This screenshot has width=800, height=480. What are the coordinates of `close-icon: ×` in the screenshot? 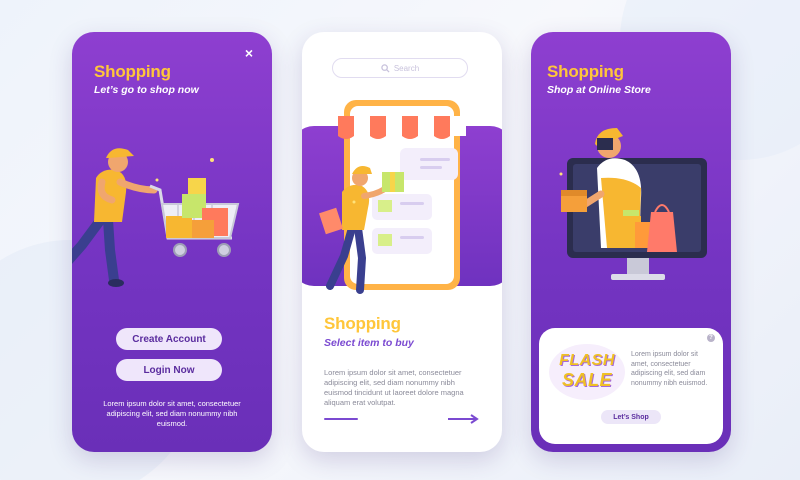 It's located at (249, 53).